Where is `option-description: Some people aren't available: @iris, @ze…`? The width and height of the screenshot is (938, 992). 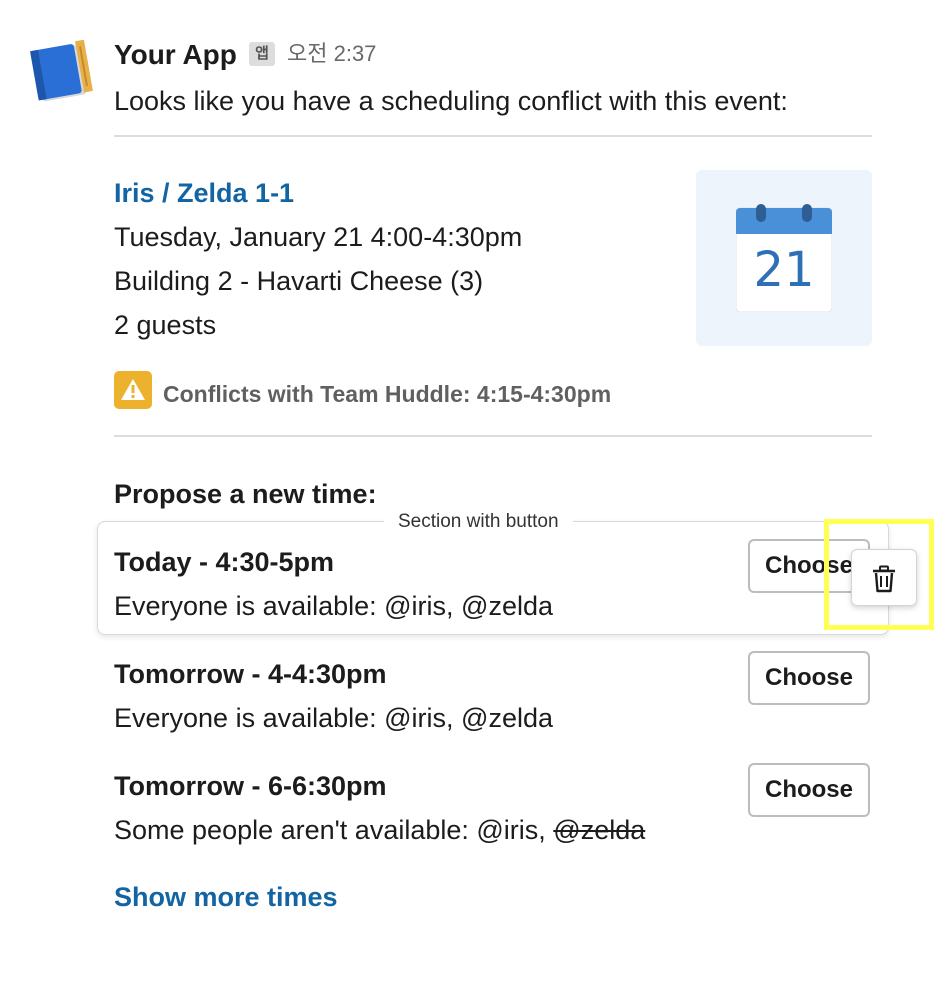
option-description: Some people aren't available: @iris, @ze… is located at coordinates (379, 830).